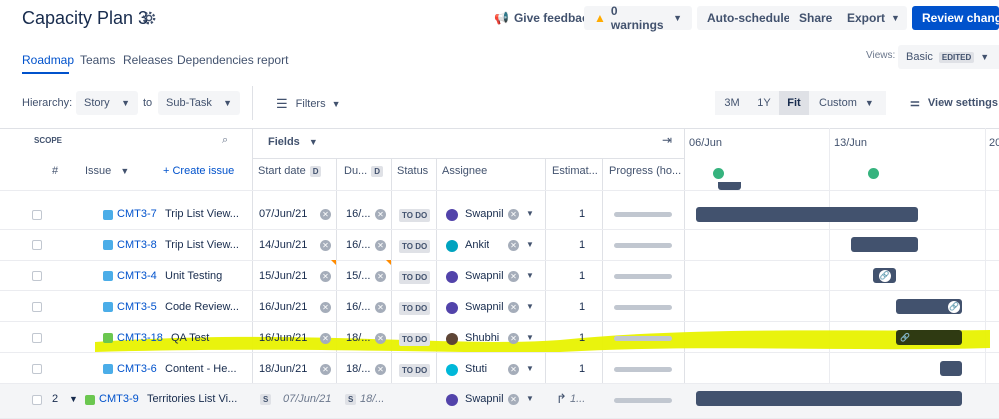  Describe the element at coordinates (293, 142) in the screenshot. I see `fields-dropdown: Fields ▼` at that location.